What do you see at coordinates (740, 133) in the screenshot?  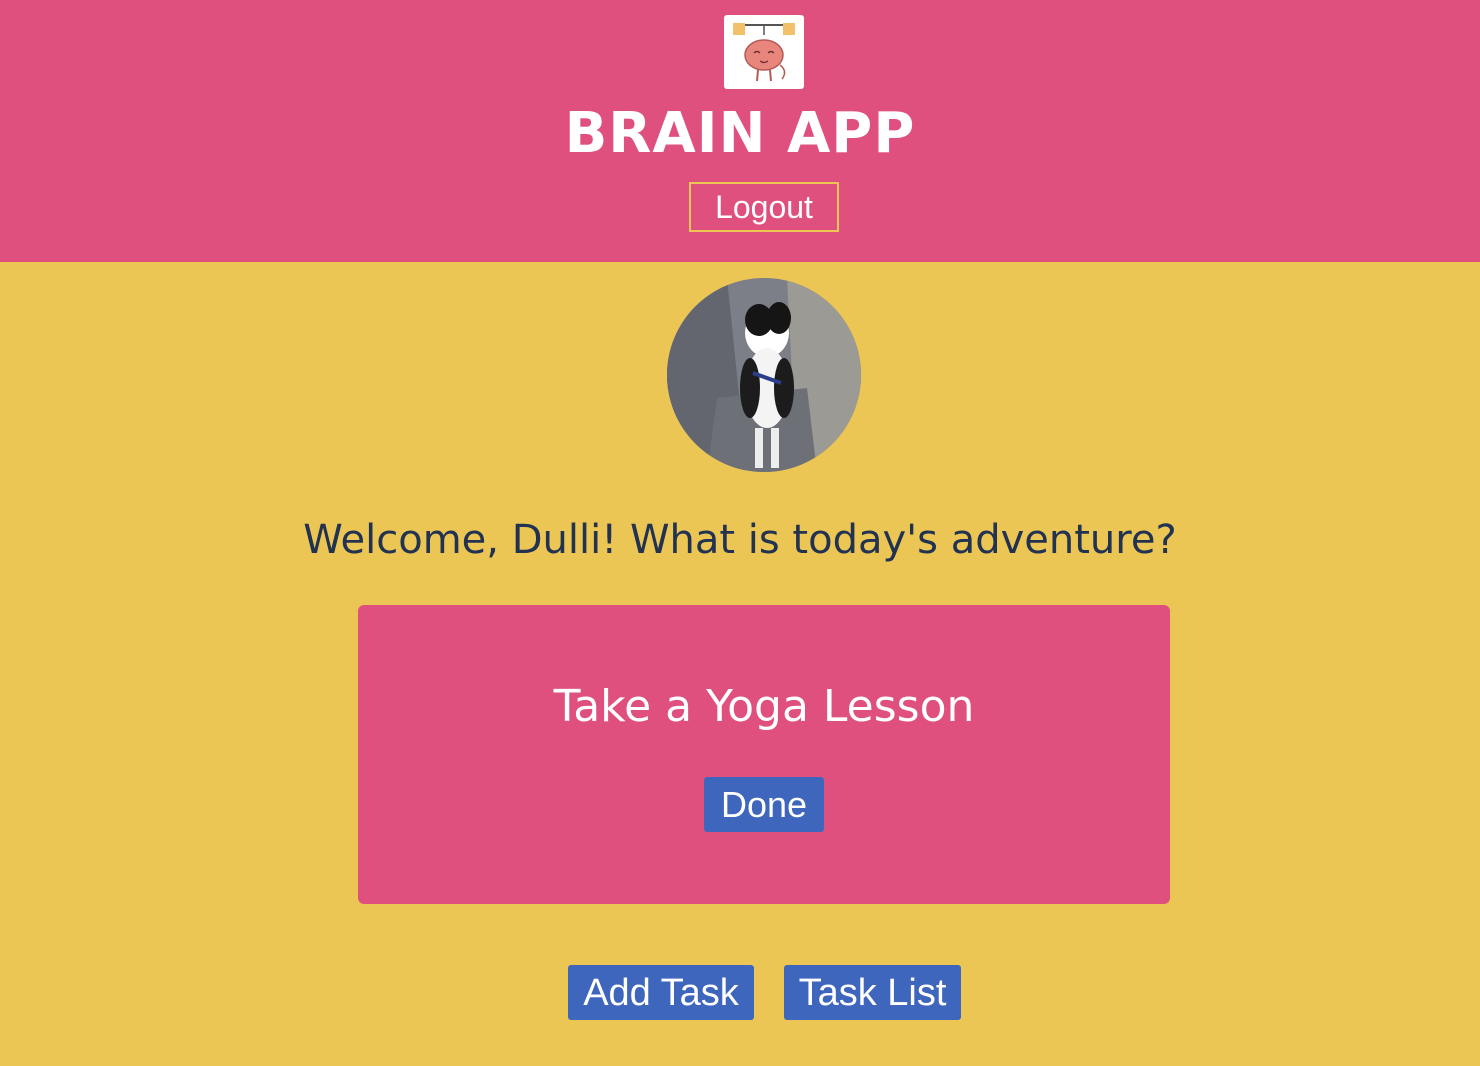 I see `app-title: BRAIN APP` at bounding box center [740, 133].